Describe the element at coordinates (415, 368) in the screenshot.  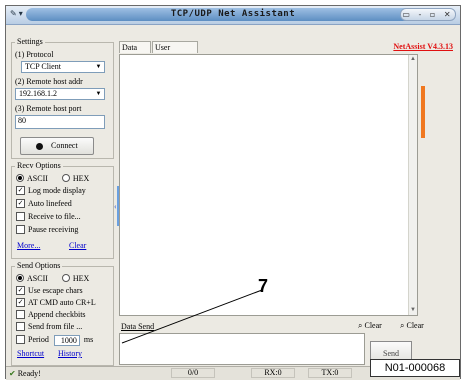
I see `figure-id-label: N01-000068` at that location.